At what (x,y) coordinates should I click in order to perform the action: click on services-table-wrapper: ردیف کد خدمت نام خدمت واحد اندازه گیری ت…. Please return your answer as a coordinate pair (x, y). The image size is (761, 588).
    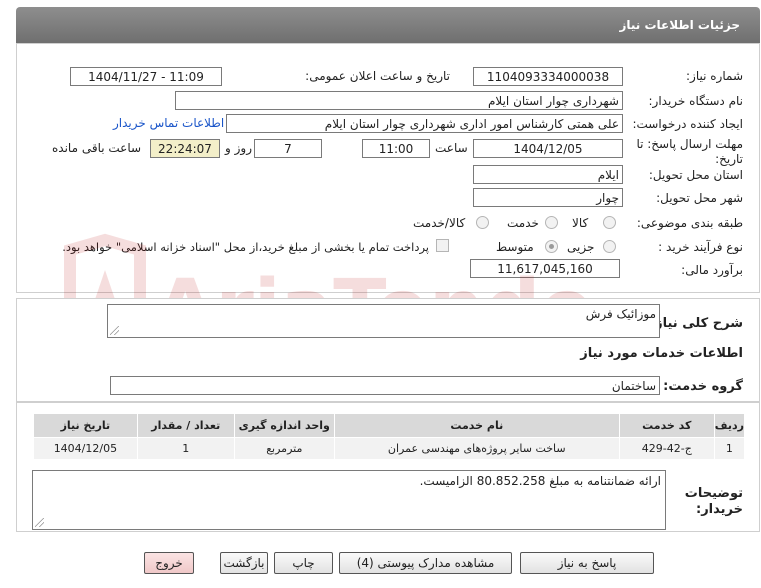
    Looking at the image, I should click on (389, 436).